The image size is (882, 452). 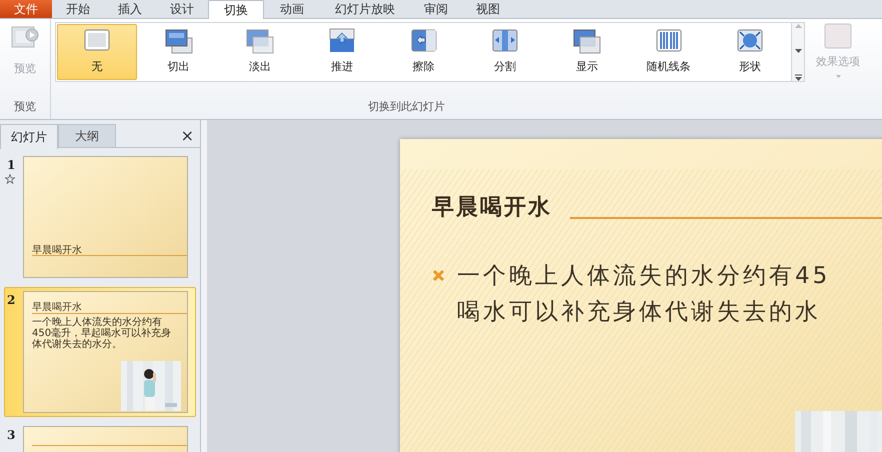 What do you see at coordinates (25, 106) in the screenshot?
I see `group-label: 预览` at bounding box center [25, 106].